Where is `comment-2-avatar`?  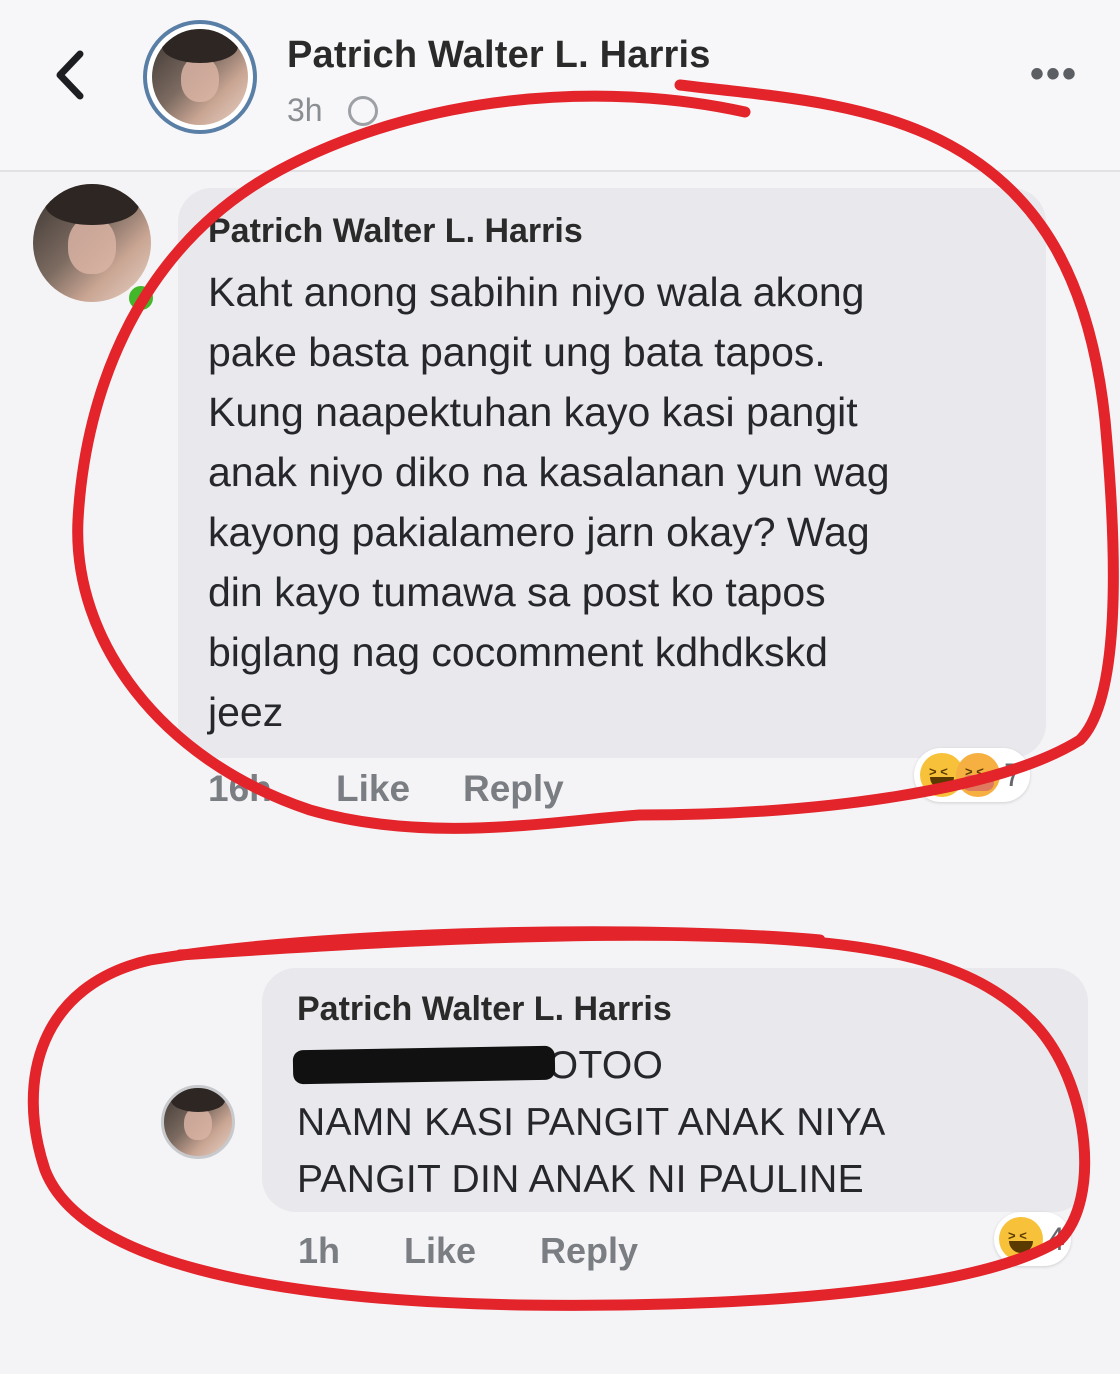
comment-2-avatar is located at coordinates (198, 1122).